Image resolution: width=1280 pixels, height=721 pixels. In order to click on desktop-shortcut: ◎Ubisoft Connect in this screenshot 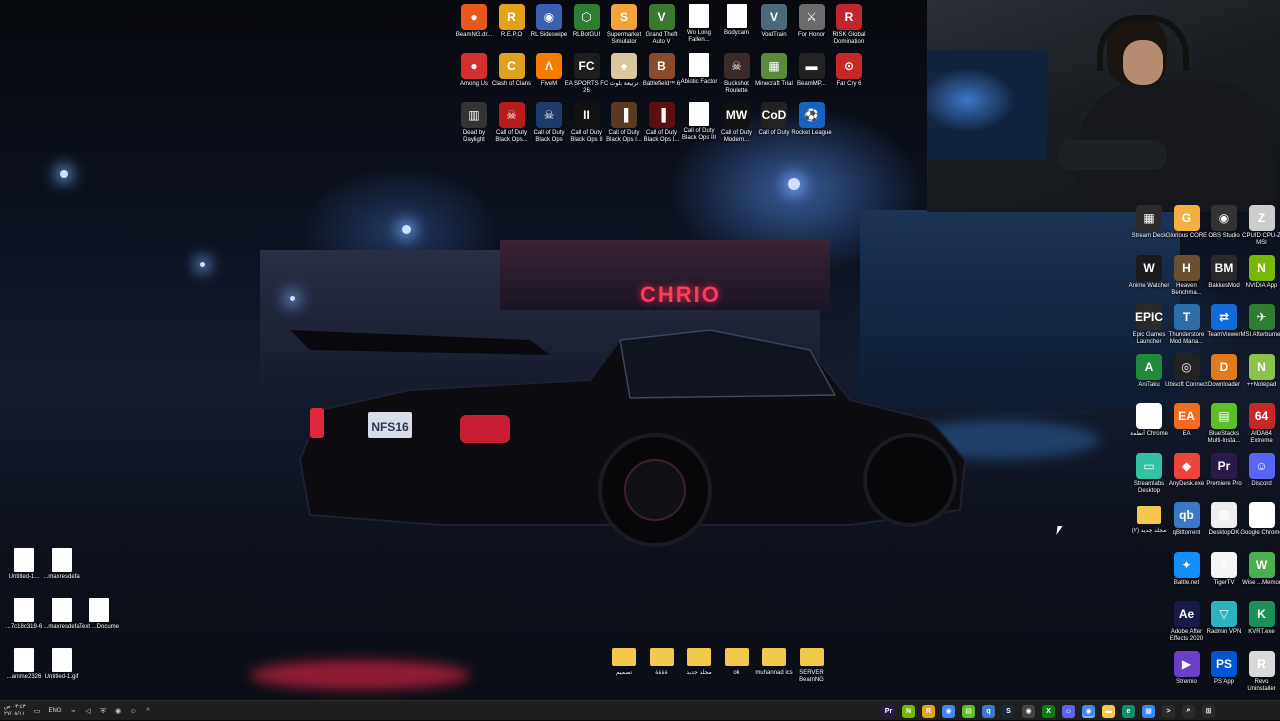, I will do `click(1187, 371)`.